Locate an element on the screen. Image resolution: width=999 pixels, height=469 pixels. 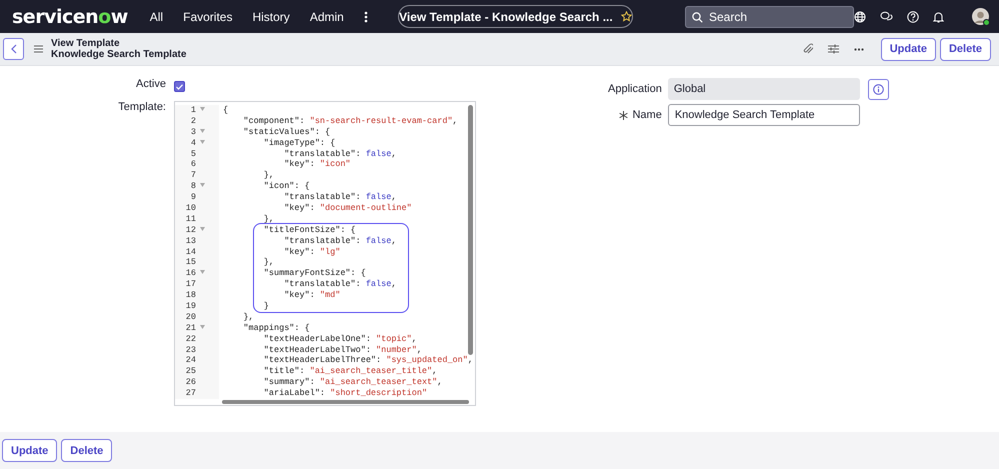
code-line: "titleFontSize": { is located at coordinates (309, 230).